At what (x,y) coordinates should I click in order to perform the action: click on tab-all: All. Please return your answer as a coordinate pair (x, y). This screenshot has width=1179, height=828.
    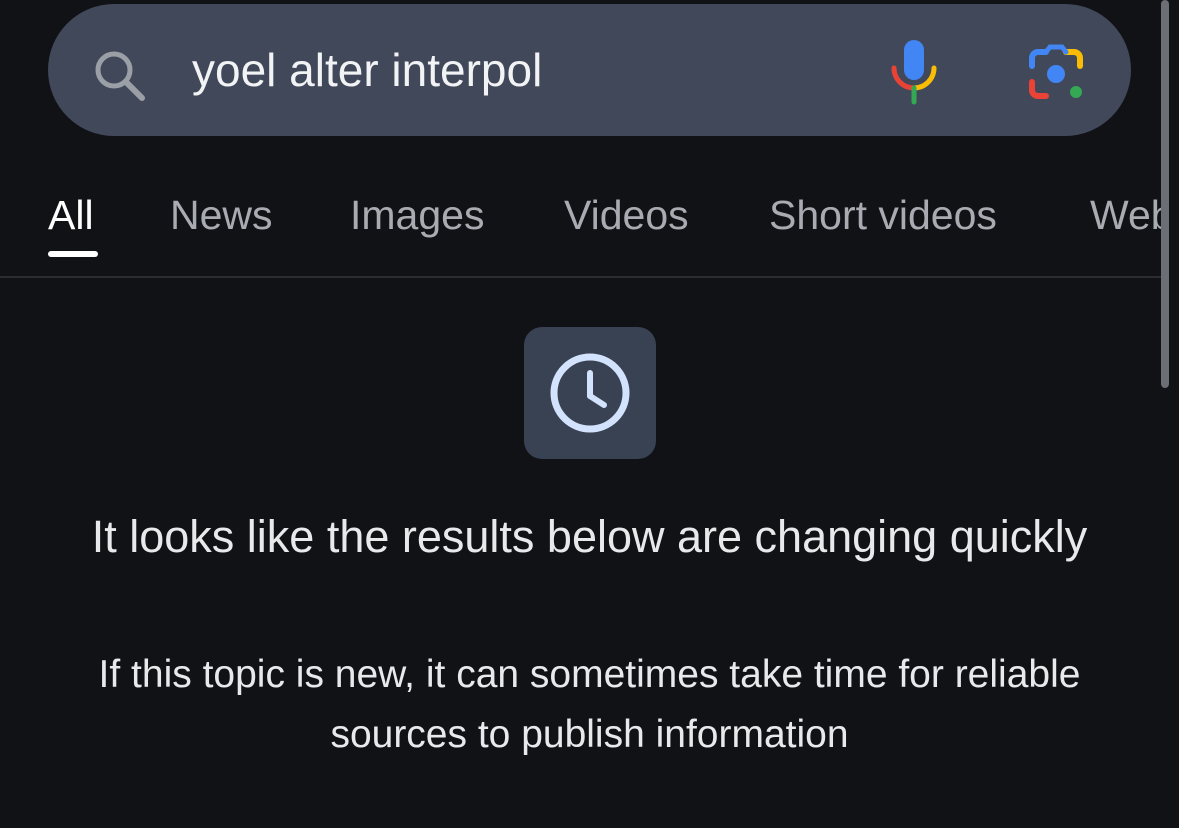
    Looking at the image, I should click on (71, 215).